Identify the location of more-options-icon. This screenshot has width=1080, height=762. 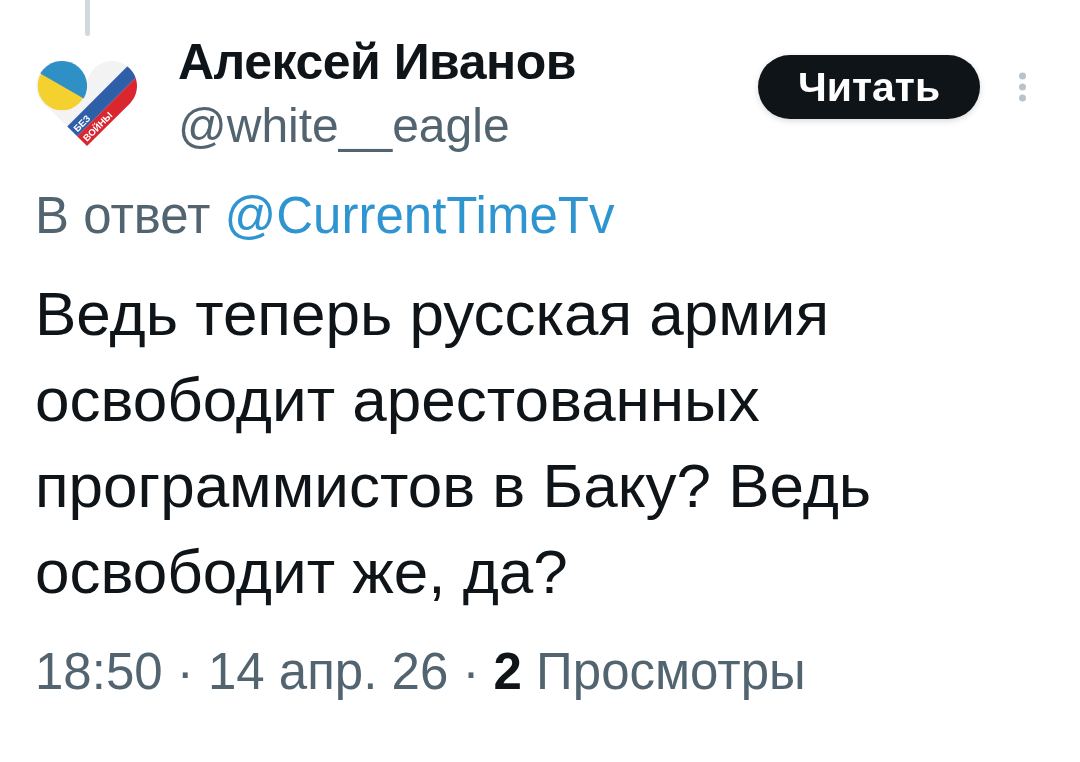
(1022, 87).